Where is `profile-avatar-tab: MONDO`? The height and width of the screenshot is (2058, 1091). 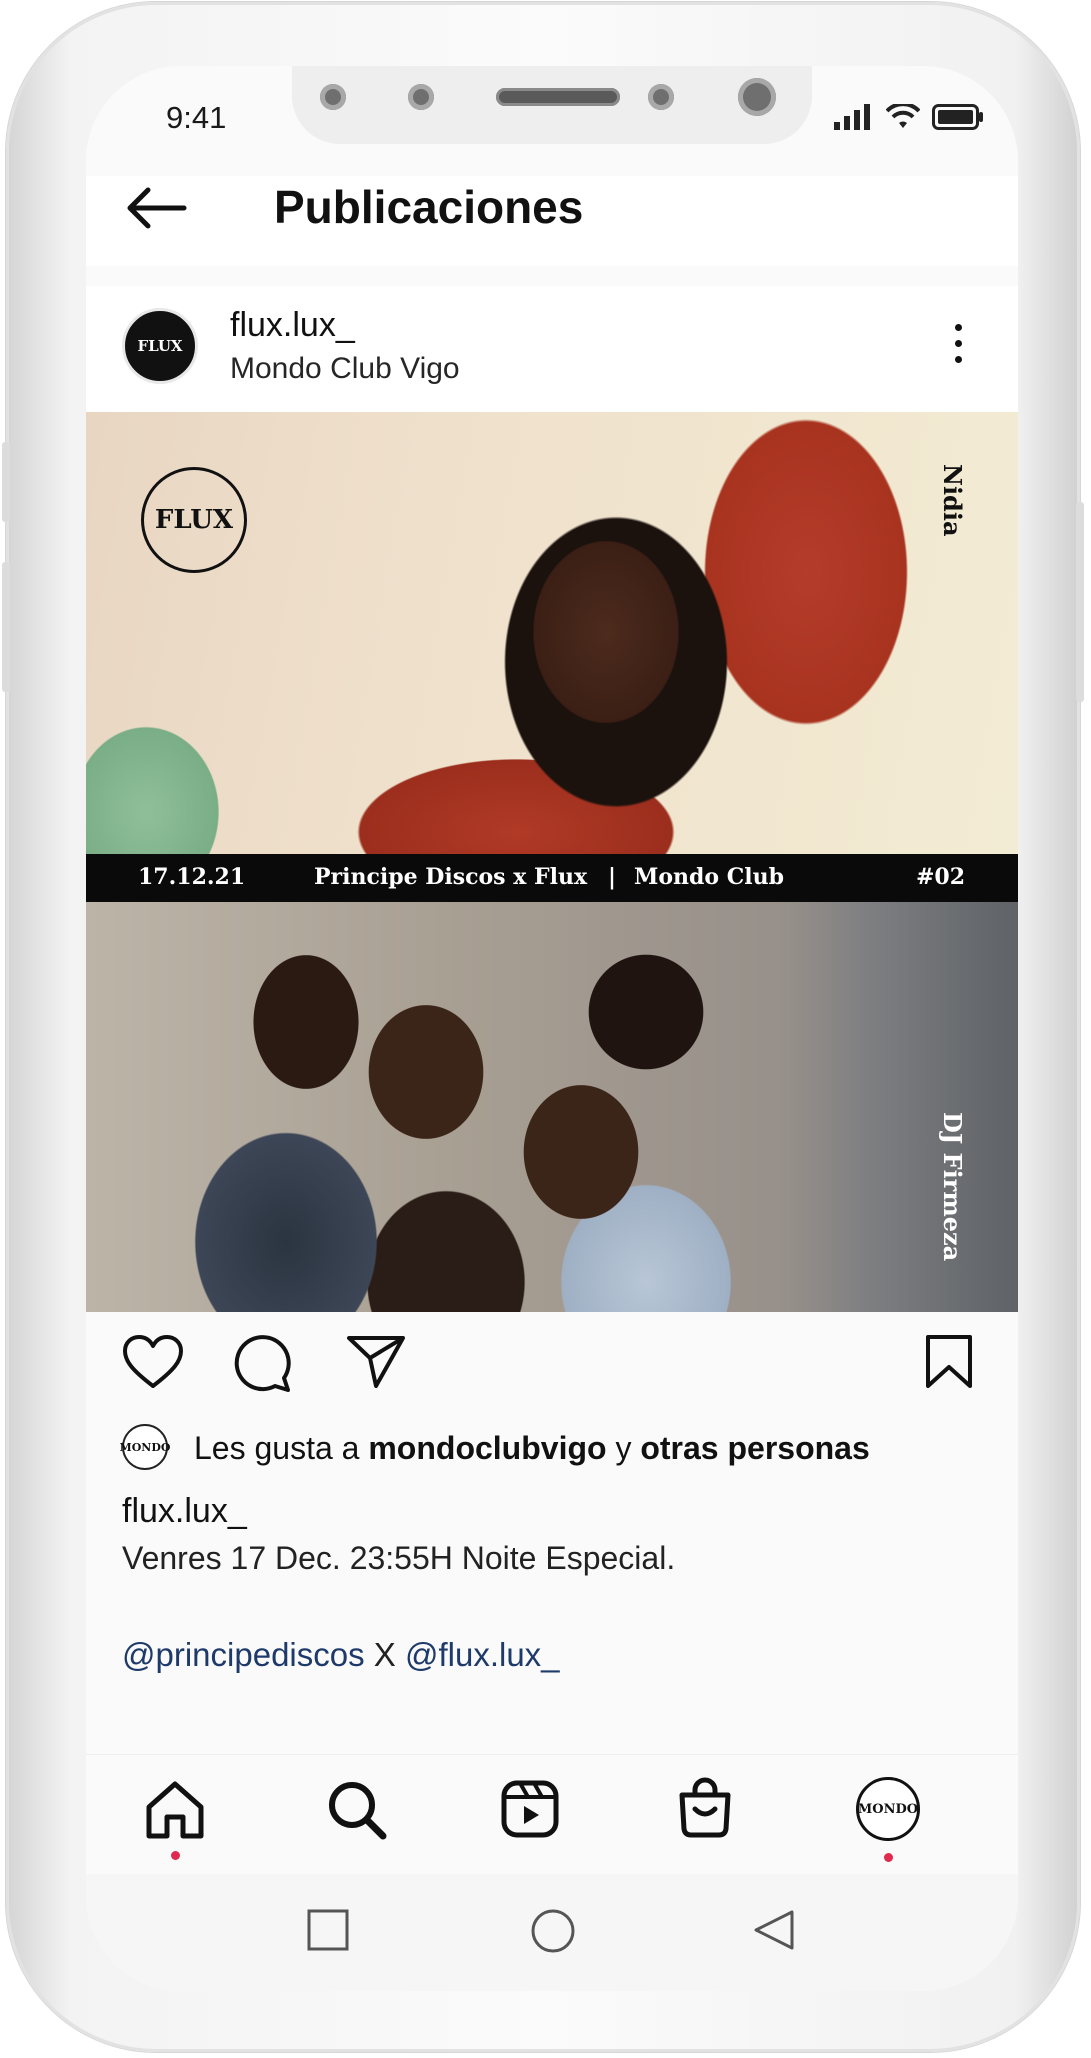
profile-avatar-tab: MONDO is located at coordinates (888, 1809).